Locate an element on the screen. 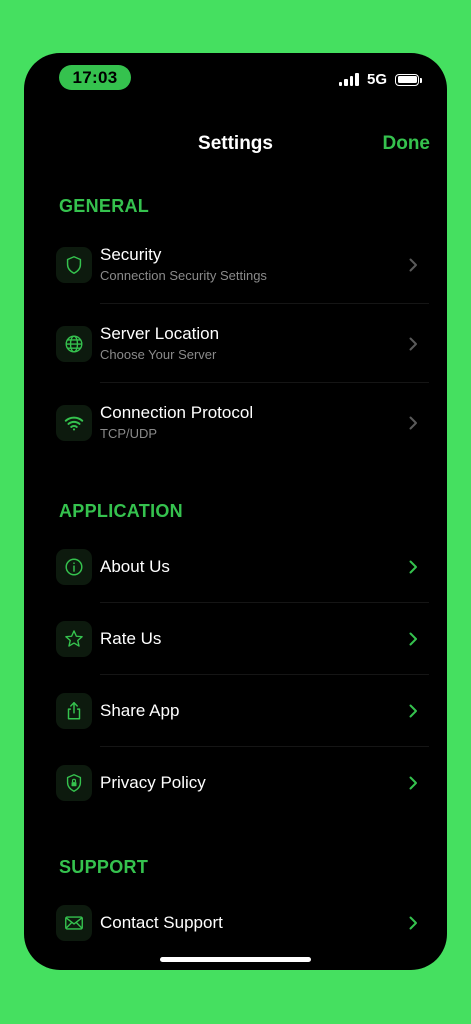 The image size is (471, 1024). row-title: Contact Support is located at coordinates (161, 922).